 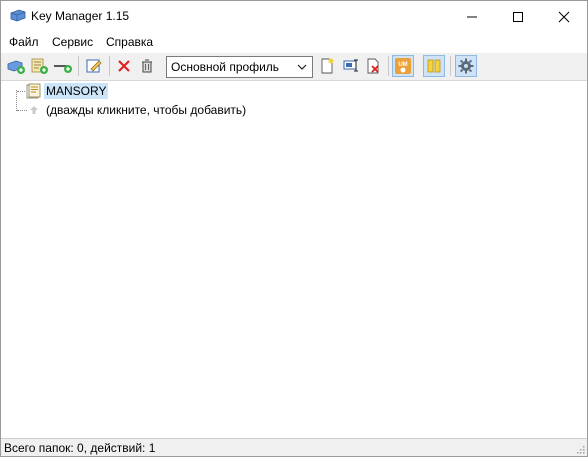 I want to click on separator-line-icon, so click(x=63, y=69).